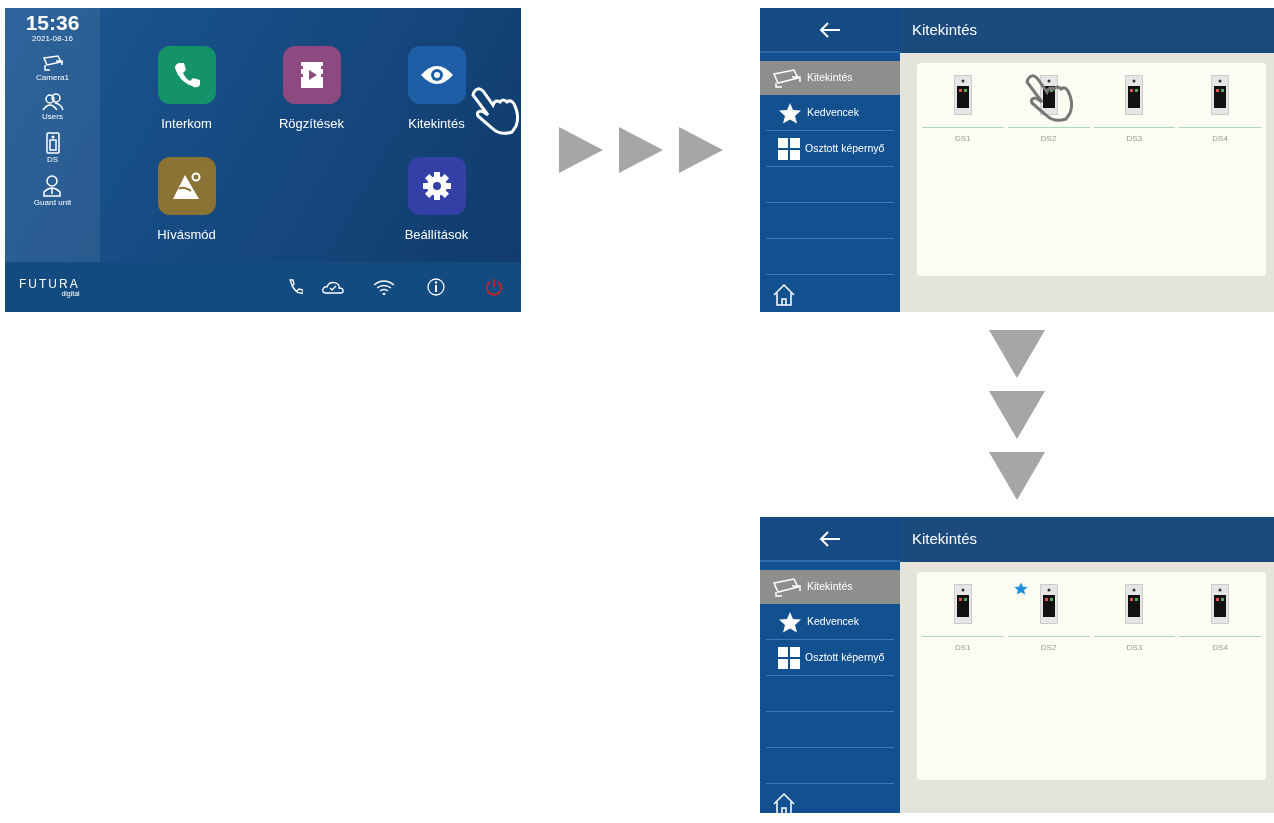 The width and height of the screenshot is (1274, 823). I want to click on sidebar-item: DS, so click(52, 149).